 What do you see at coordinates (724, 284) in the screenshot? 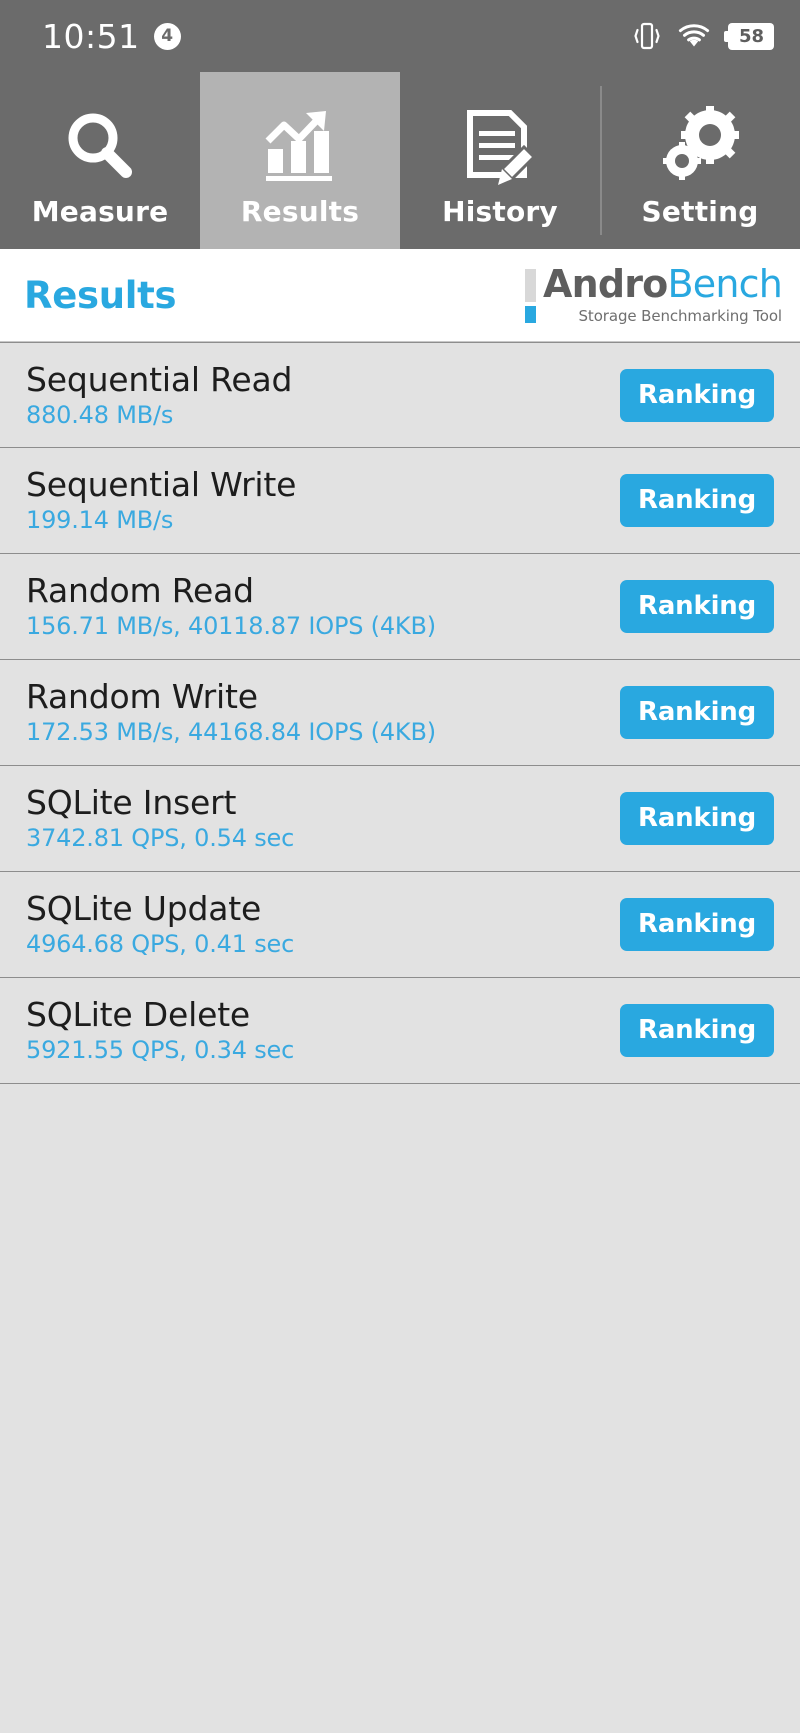
I see `brand-name-secondary: Bench` at bounding box center [724, 284].